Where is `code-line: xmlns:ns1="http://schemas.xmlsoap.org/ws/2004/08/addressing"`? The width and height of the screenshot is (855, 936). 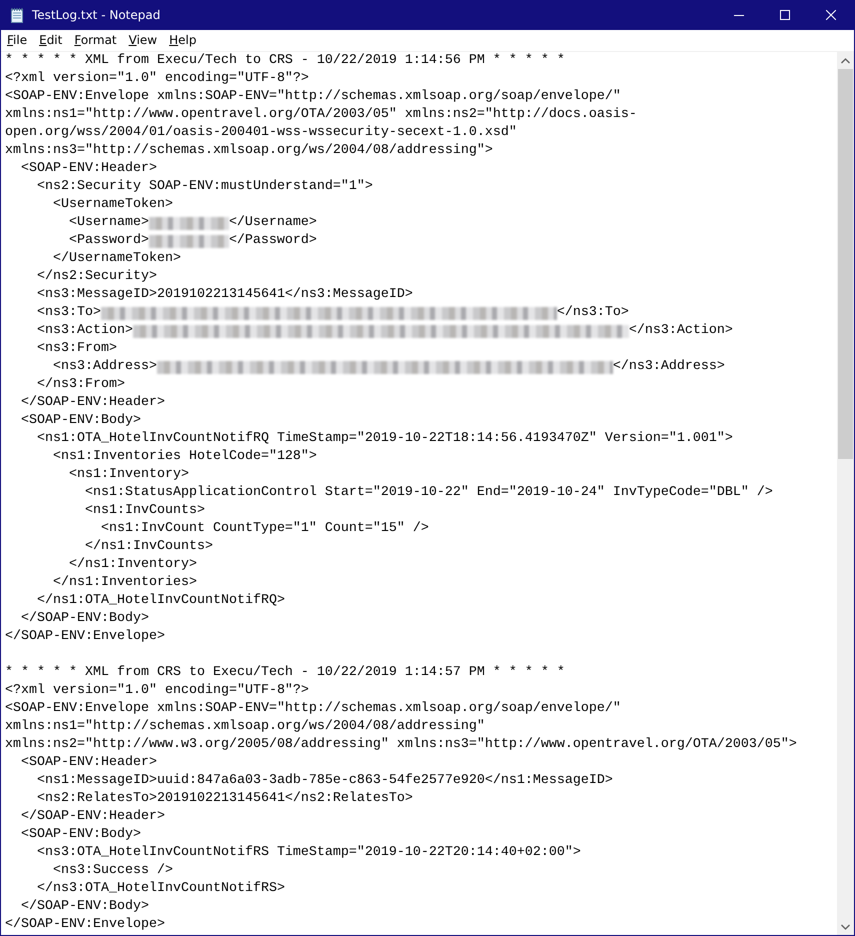
code-line: xmlns:ns1="http://schemas.xmlsoap.org/ws/2004/08/addressing" is located at coordinates (245, 727).